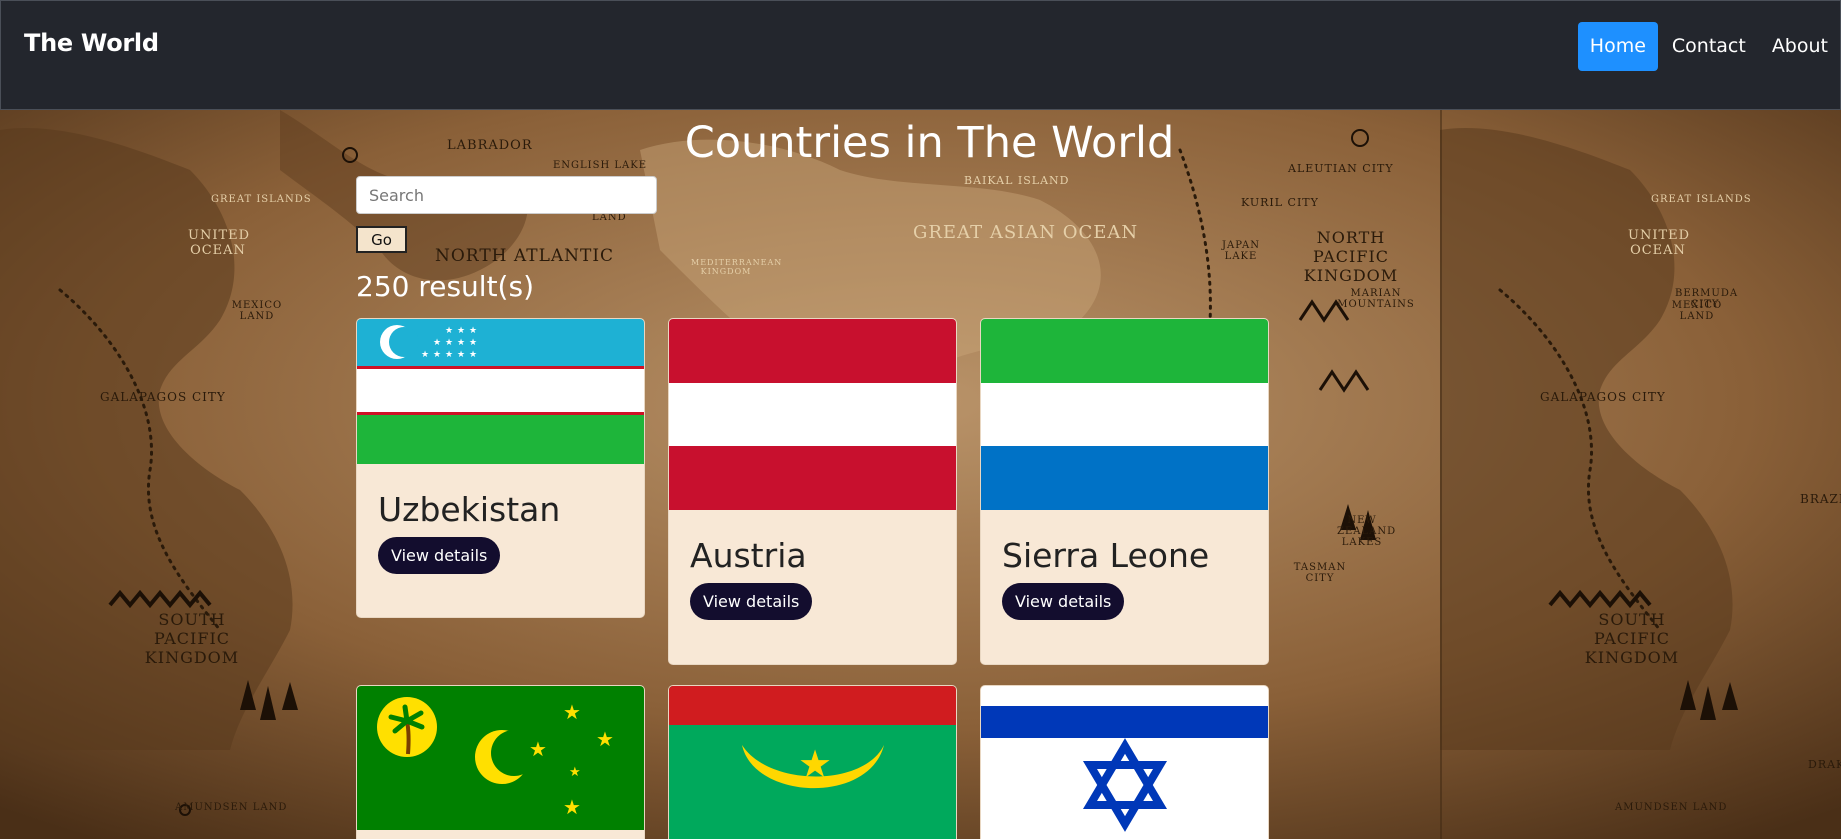  What do you see at coordinates (445, 286) in the screenshot?
I see `results-count: 250 result(s)` at bounding box center [445, 286].